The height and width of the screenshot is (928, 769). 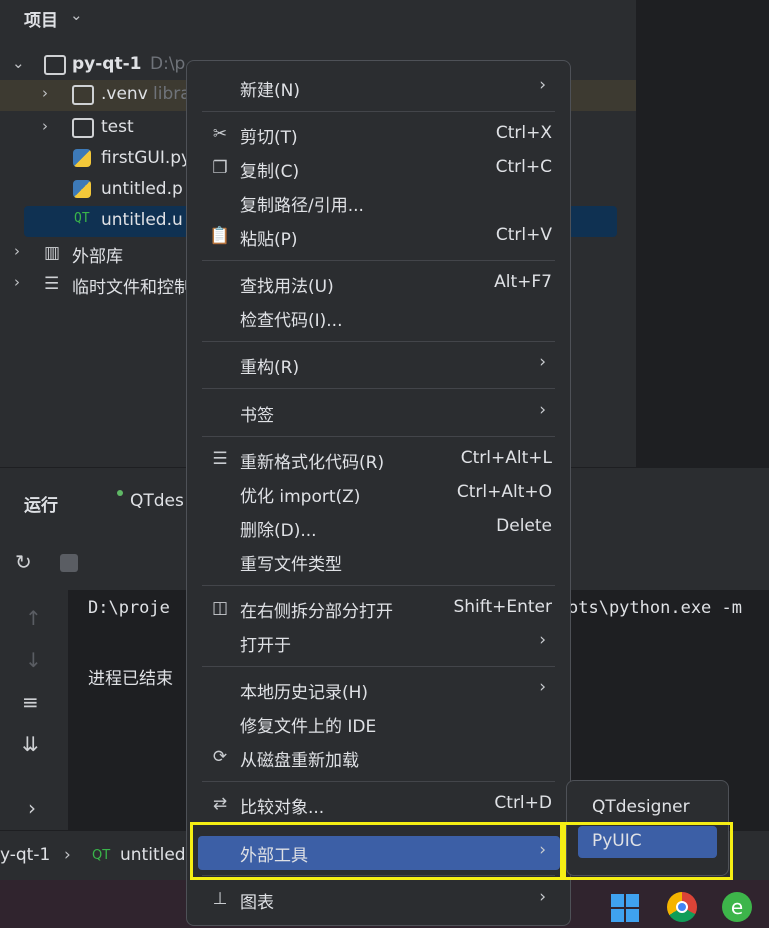 What do you see at coordinates (379, 724) in the screenshot?
I see `menu-item-repair-ide: 修复文件上的 IDE` at bounding box center [379, 724].